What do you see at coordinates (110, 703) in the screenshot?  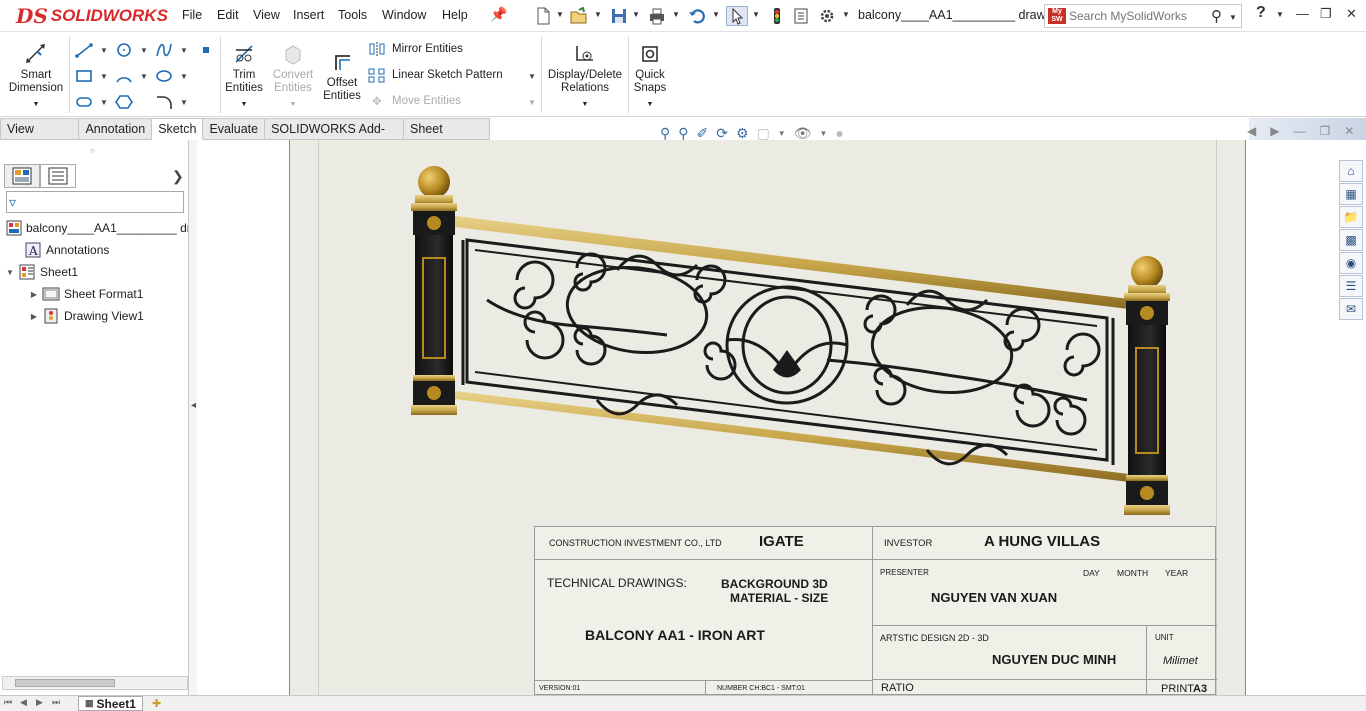 I see `sheet1-tab: ▦ Sheet1` at bounding box center [110, 703].